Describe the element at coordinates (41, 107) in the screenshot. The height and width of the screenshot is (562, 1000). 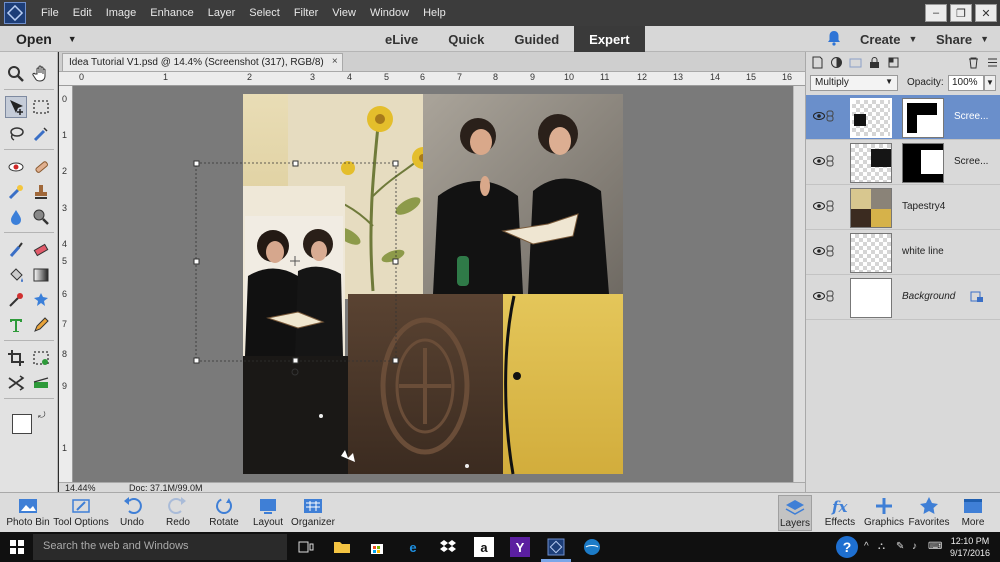
I see `marquee-tool-icon` at that location.